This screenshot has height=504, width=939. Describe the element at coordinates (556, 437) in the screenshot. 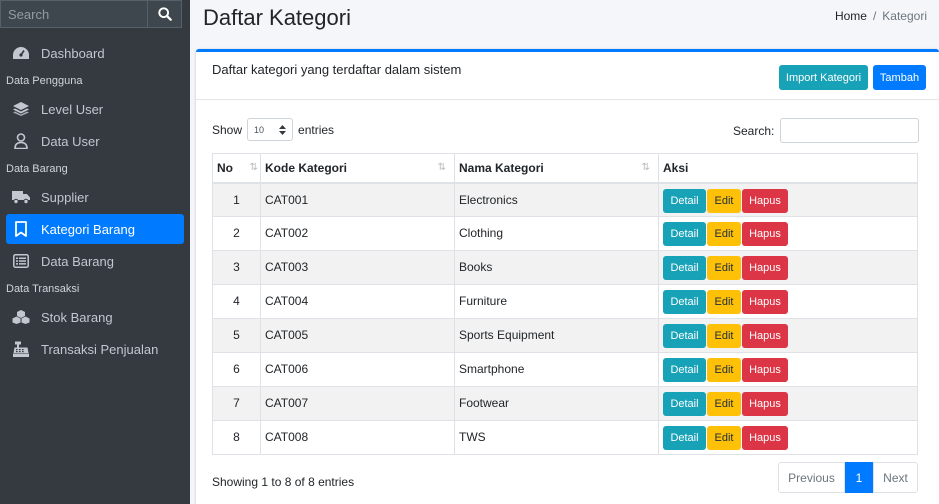

I see `cell-nama: TWS` at that location.